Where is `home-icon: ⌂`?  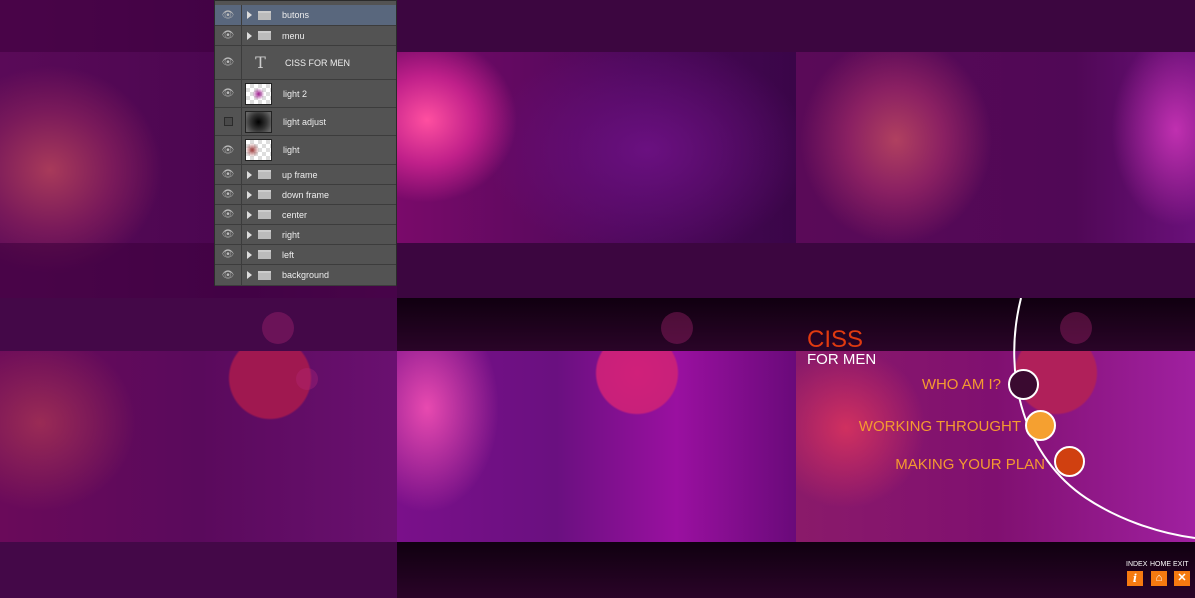
home-icon: ⌂ is located at coordinates (1159, 578).